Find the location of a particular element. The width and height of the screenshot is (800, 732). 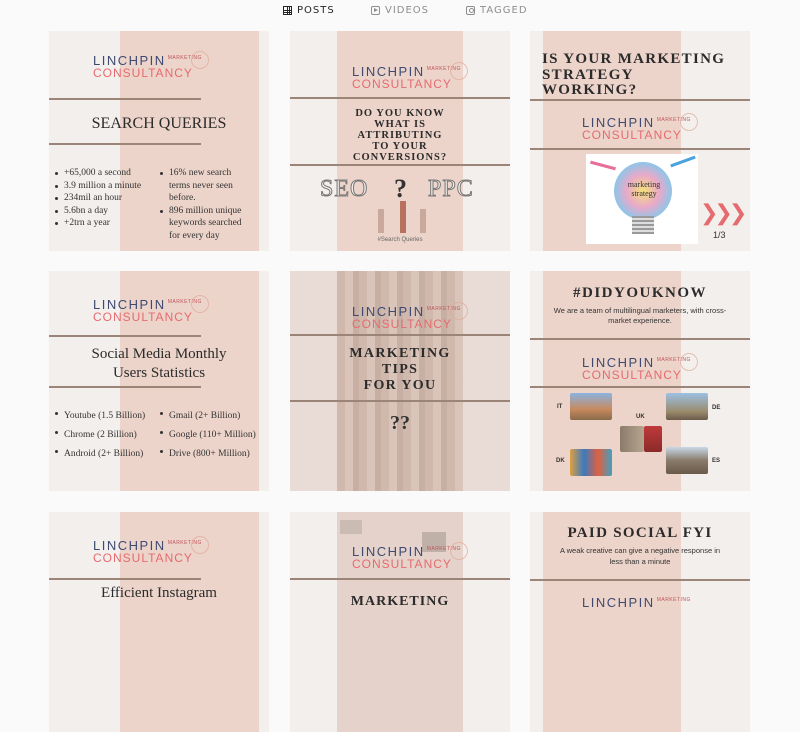

arrows-icon: ❯❯❯ is located at coordinates (723, 213).